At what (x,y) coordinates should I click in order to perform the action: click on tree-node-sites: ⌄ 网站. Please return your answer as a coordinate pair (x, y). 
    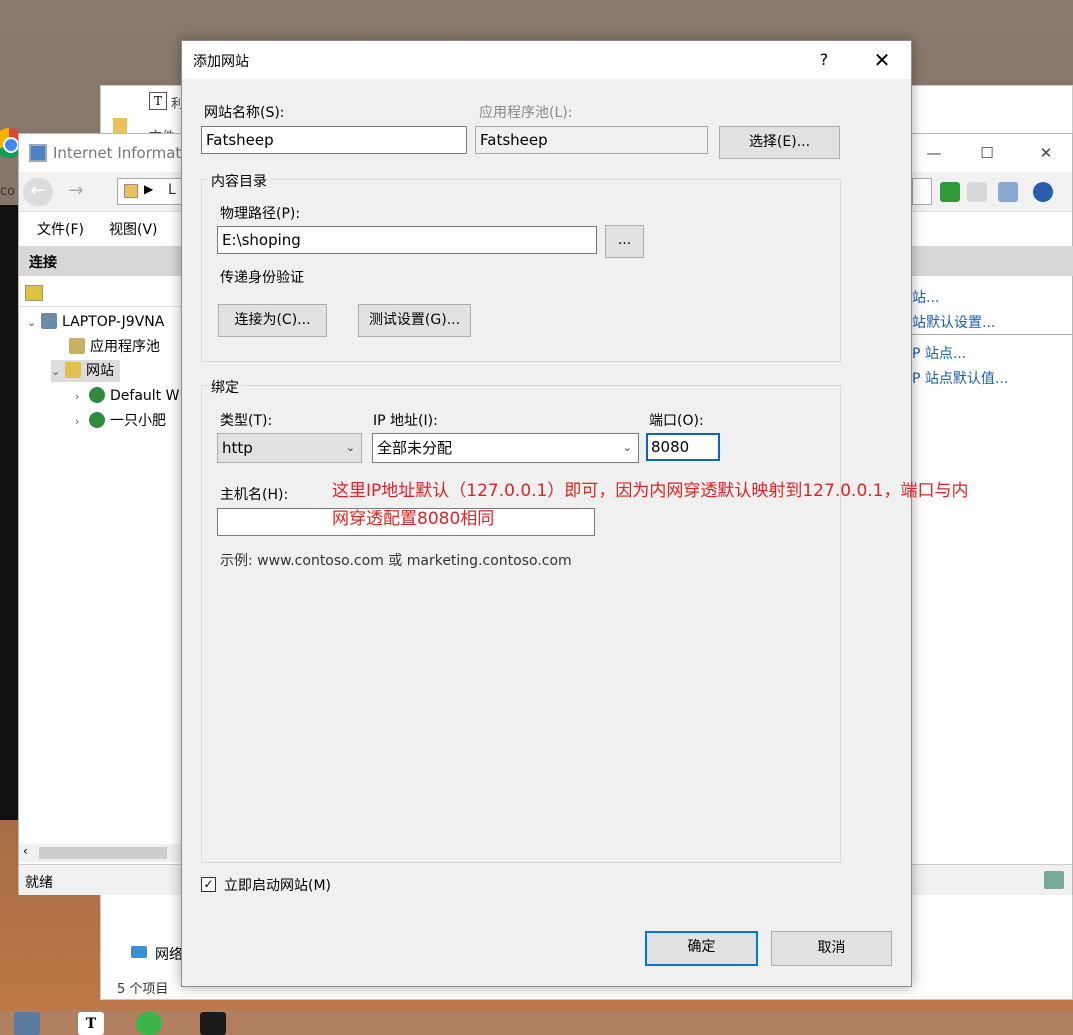
    Looking at the image, I should click on (85, 371).